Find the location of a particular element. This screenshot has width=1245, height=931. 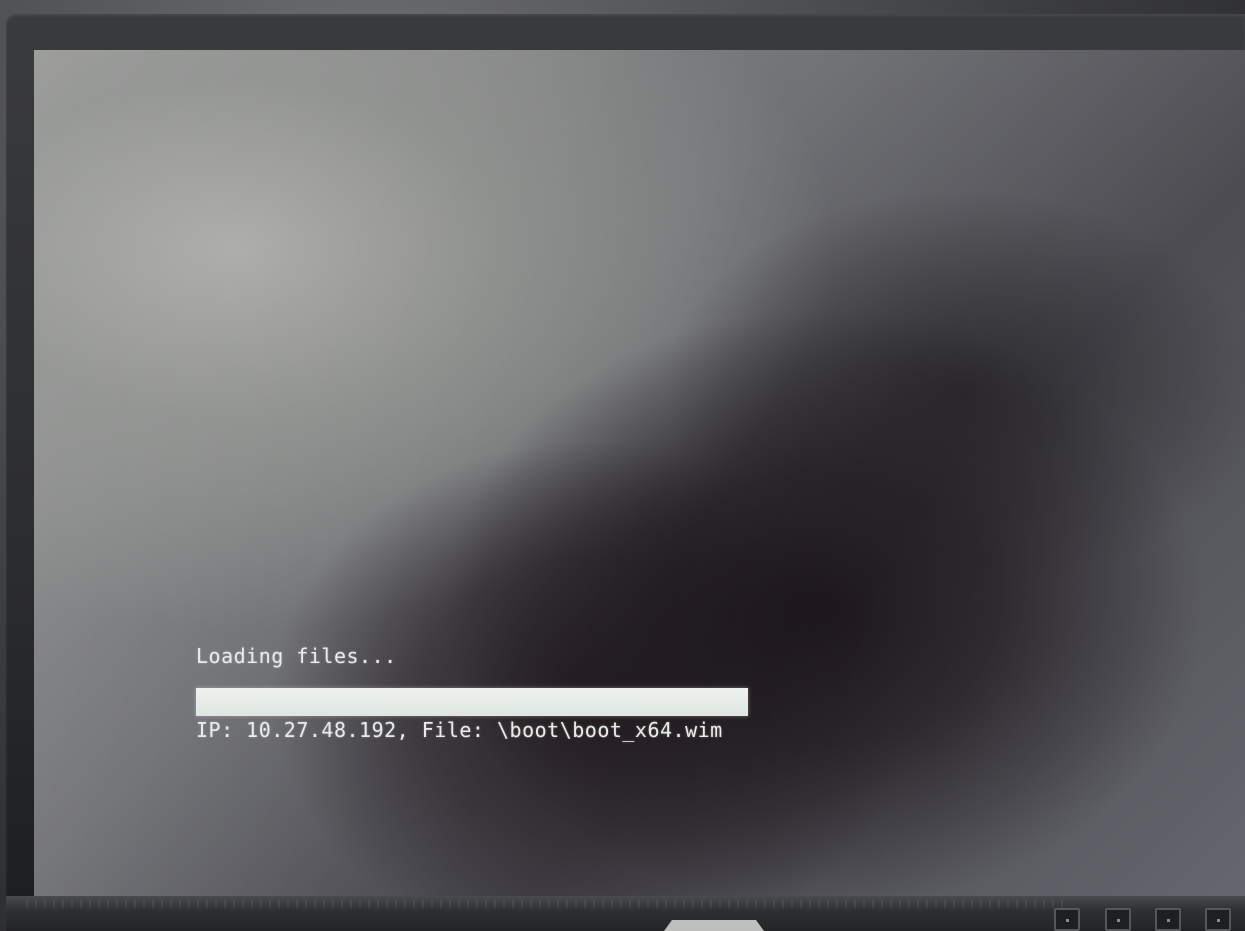

progress-bar is located at coordinates (472, 702).